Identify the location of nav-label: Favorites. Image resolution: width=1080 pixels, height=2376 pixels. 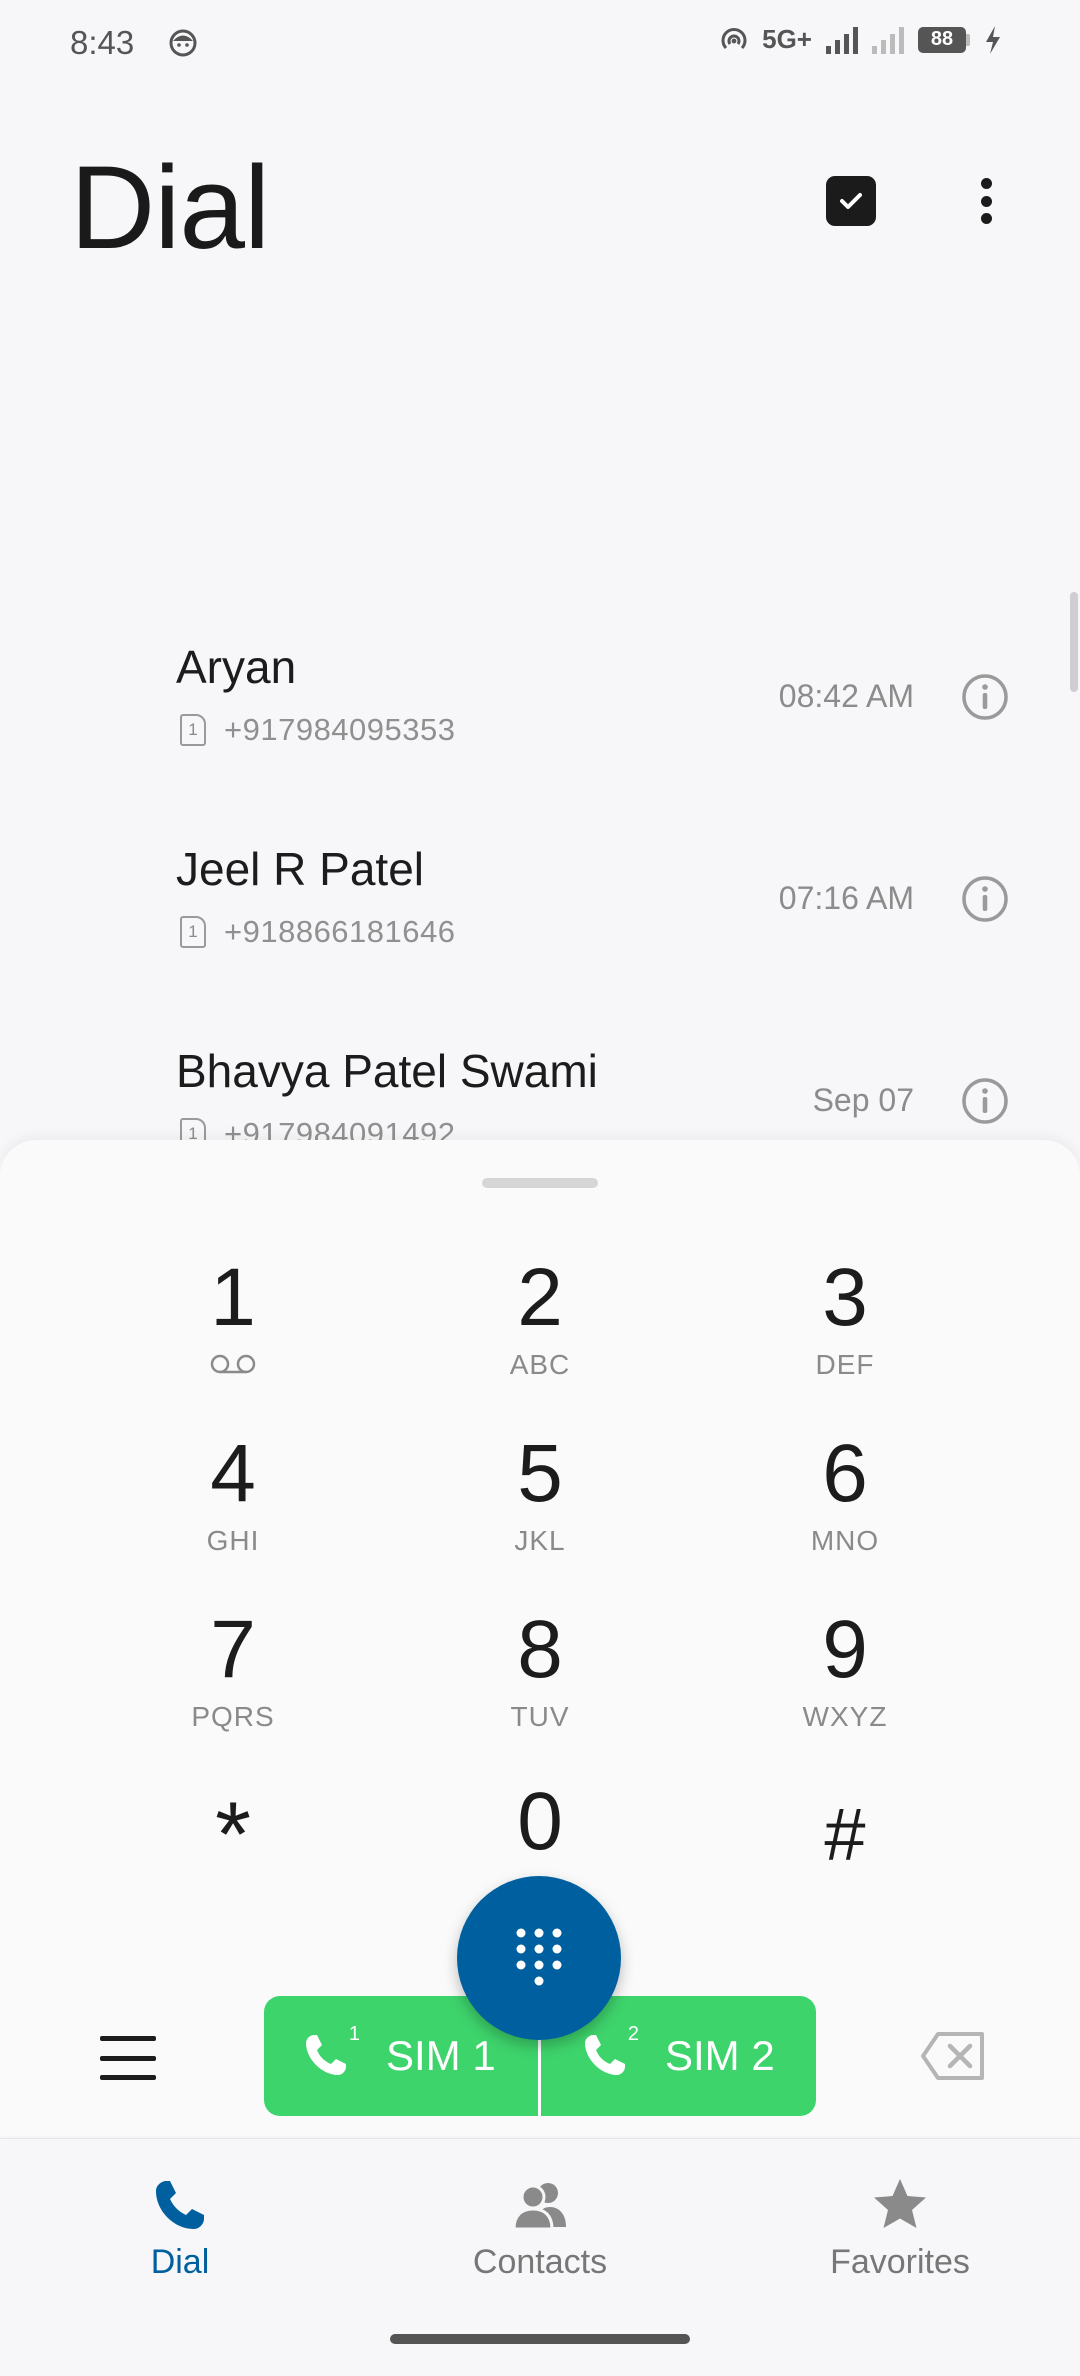
(900, 2262).